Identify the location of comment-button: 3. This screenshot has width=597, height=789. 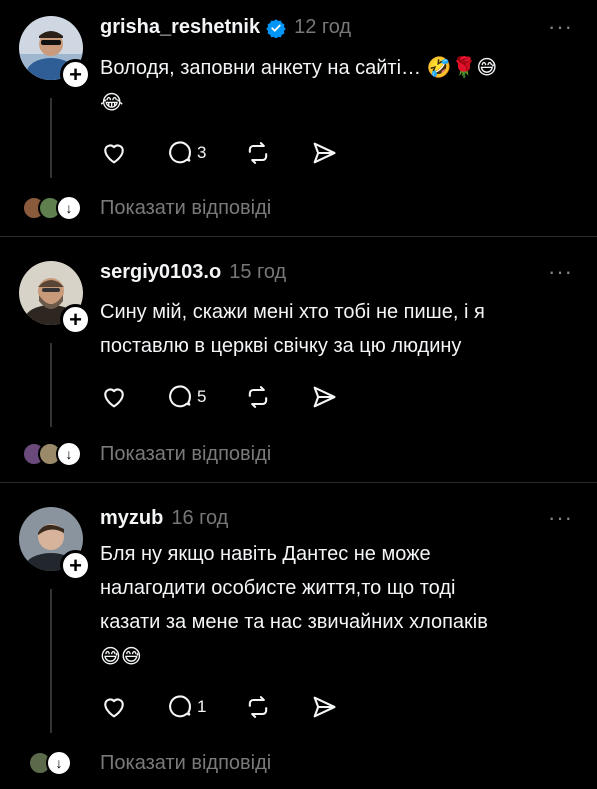
(186, 153).